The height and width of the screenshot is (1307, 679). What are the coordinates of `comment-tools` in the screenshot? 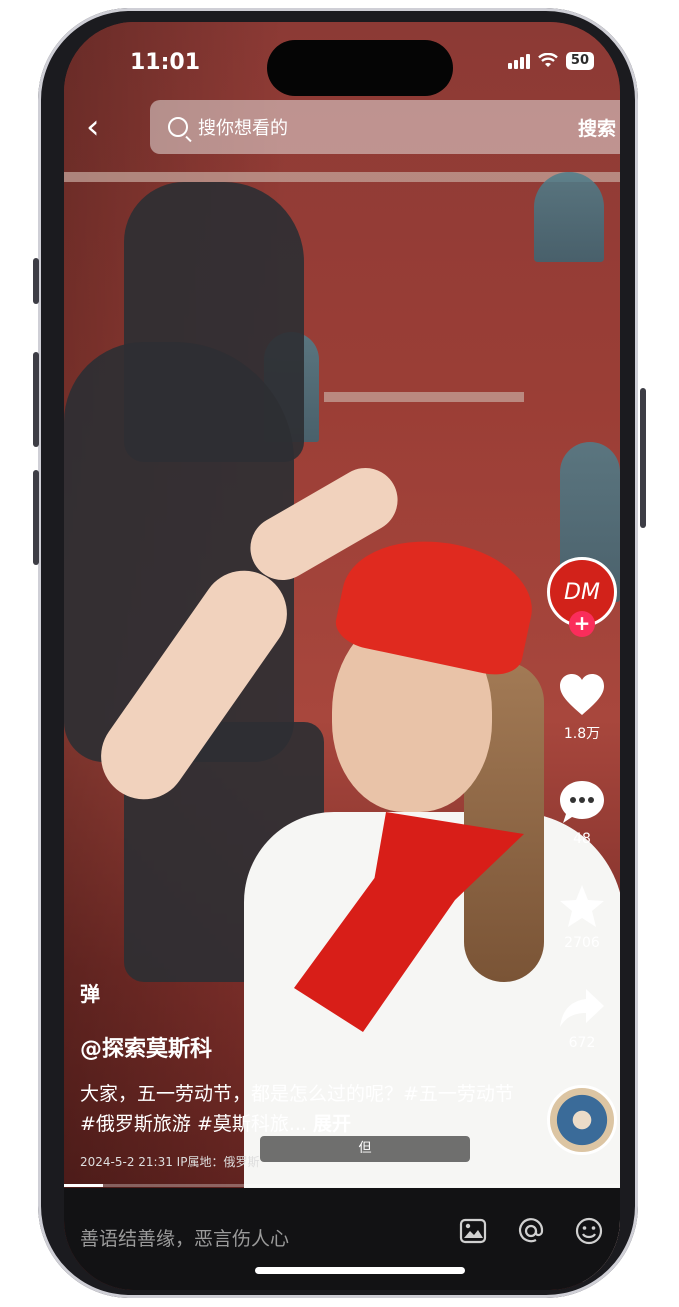 It's located at (531, 1231).